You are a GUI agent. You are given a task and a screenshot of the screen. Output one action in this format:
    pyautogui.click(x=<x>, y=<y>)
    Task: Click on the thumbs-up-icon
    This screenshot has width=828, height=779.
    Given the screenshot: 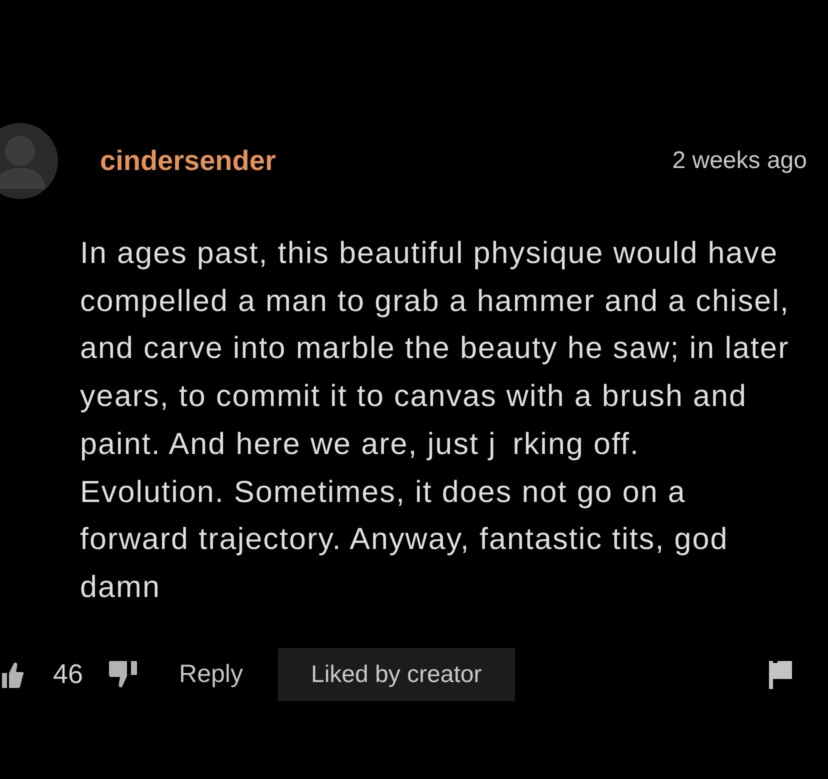 What is the action you would take?
    pyautogui.click(x=13, y=675)
    